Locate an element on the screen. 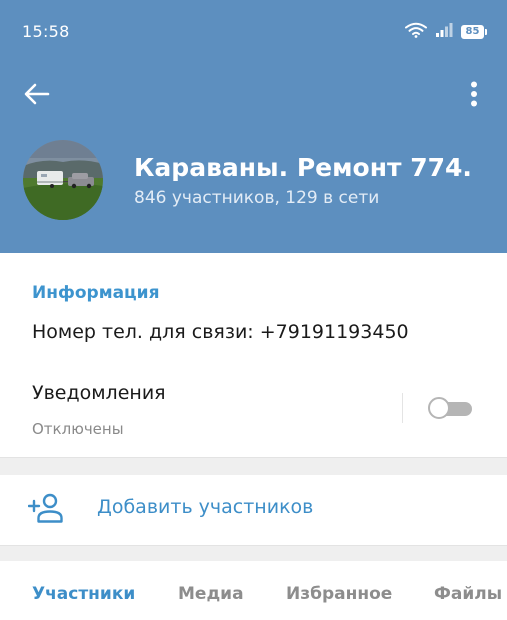 The image size is (507, 620). section-title-info: Информация is located at coordinates (96, 293).